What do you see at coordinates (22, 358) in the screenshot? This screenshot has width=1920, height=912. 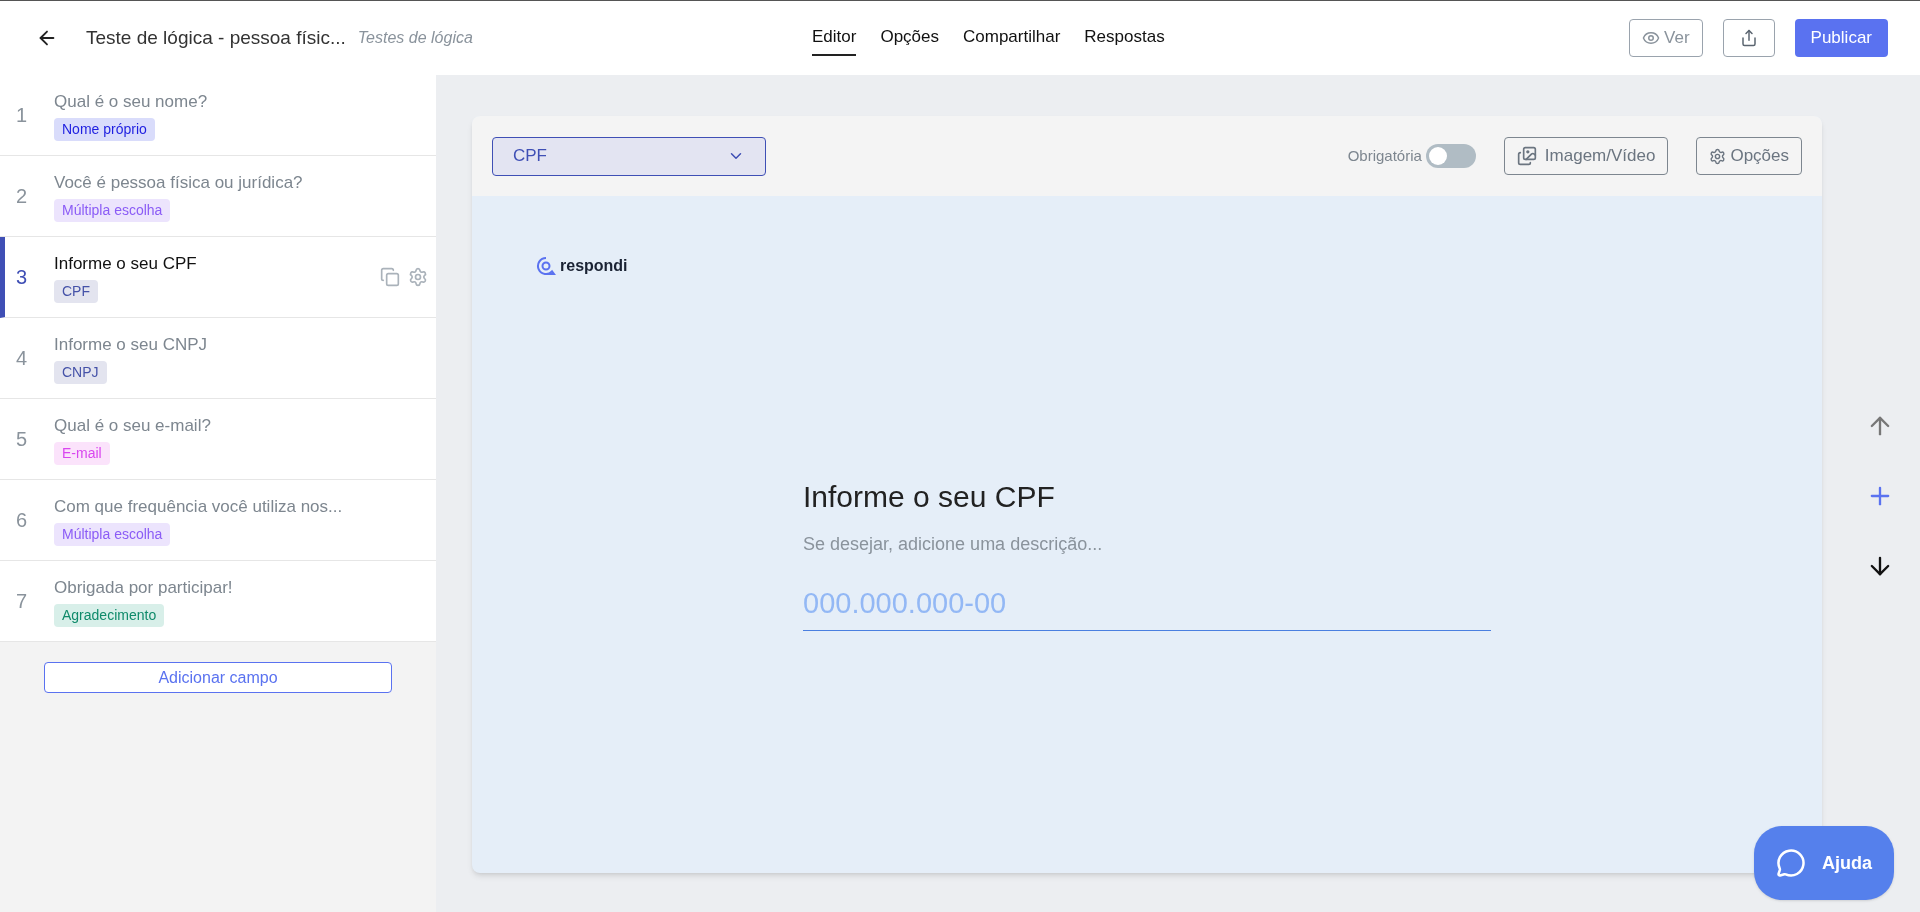 I see `field-number: 4` at bounding box center [22, 358].